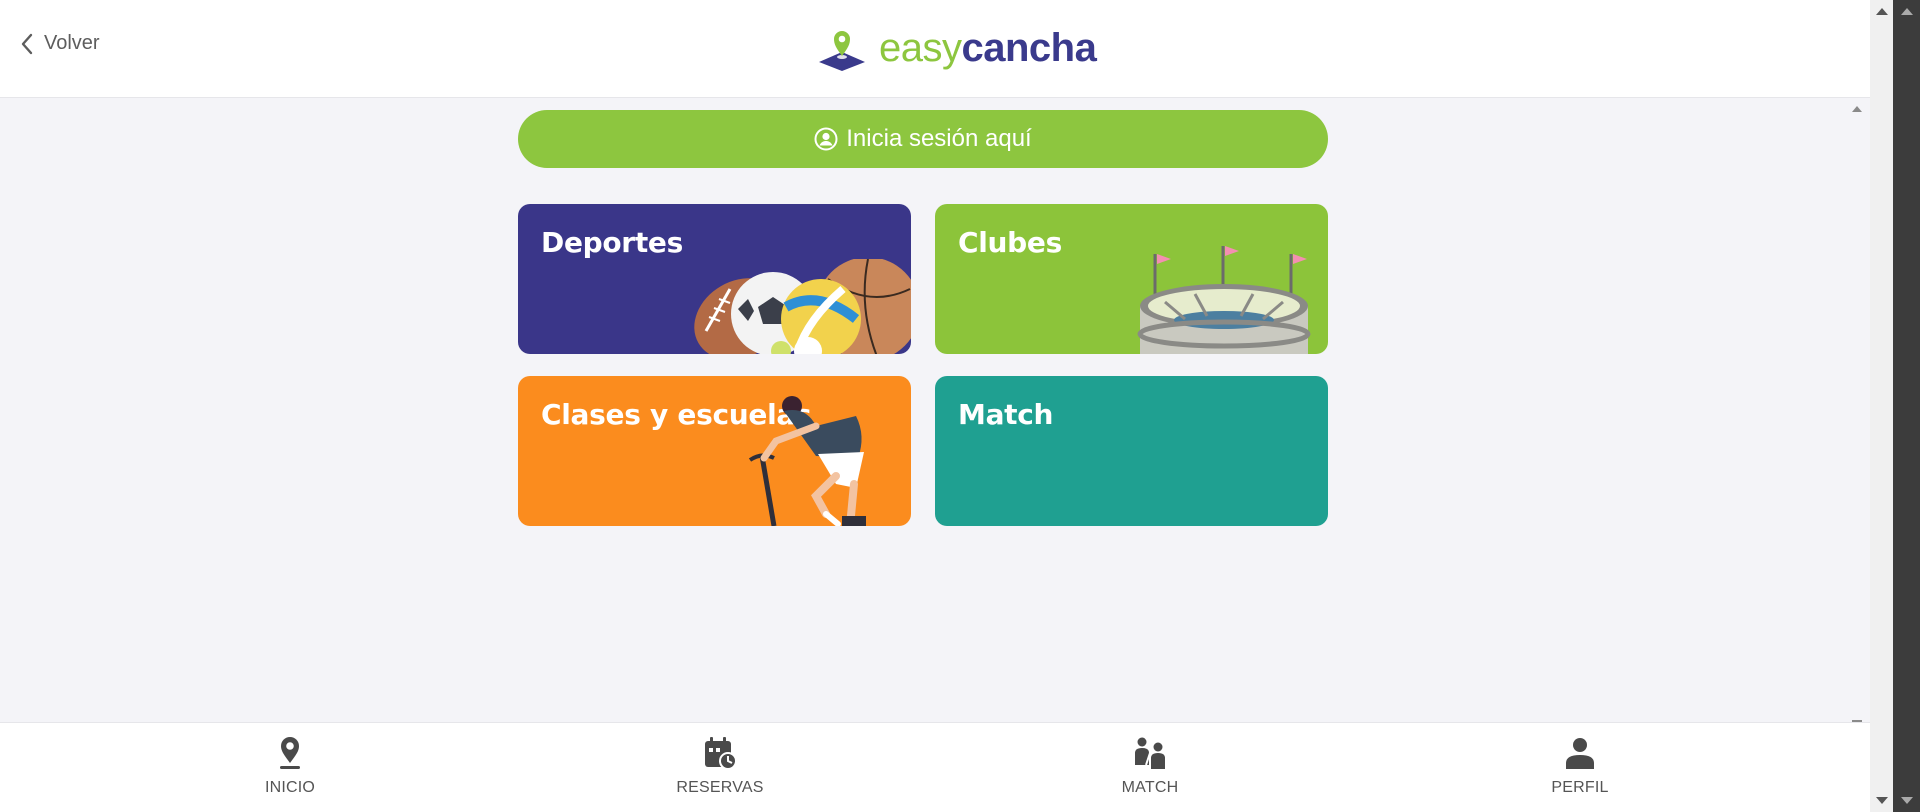  I want to click on track-down-icon, so click(1907, 800).